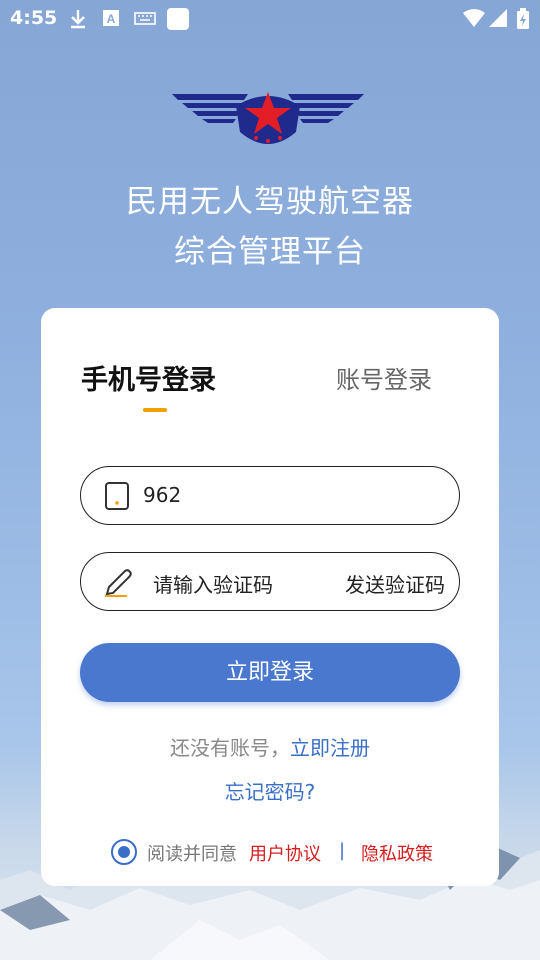  What do you see at coordinates (34, 18) in the screenshot?
I see `status-time: 4:55` at bounding box center [34, 18].